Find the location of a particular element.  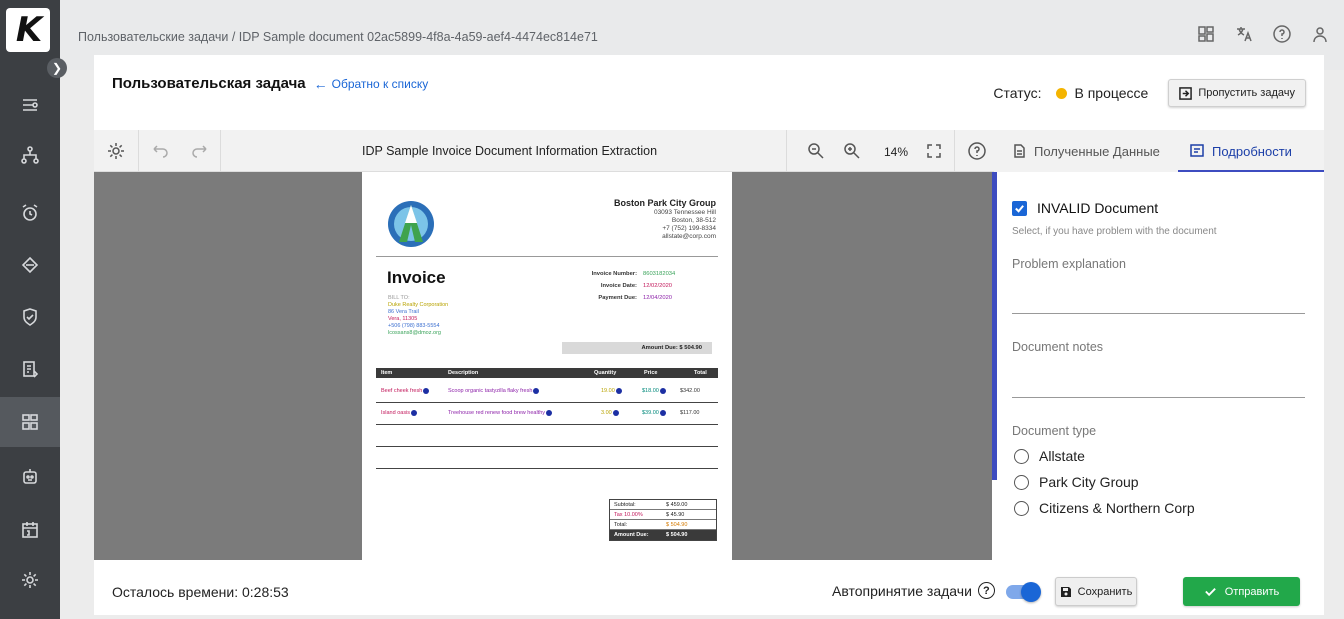

column-header: Total is located at coordinates (700, 373).